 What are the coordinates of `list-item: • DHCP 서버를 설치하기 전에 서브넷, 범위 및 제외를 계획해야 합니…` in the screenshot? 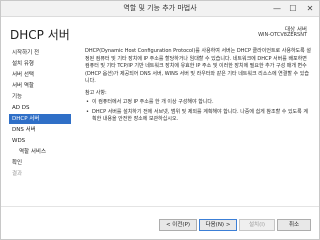 It's located at (198, 116).